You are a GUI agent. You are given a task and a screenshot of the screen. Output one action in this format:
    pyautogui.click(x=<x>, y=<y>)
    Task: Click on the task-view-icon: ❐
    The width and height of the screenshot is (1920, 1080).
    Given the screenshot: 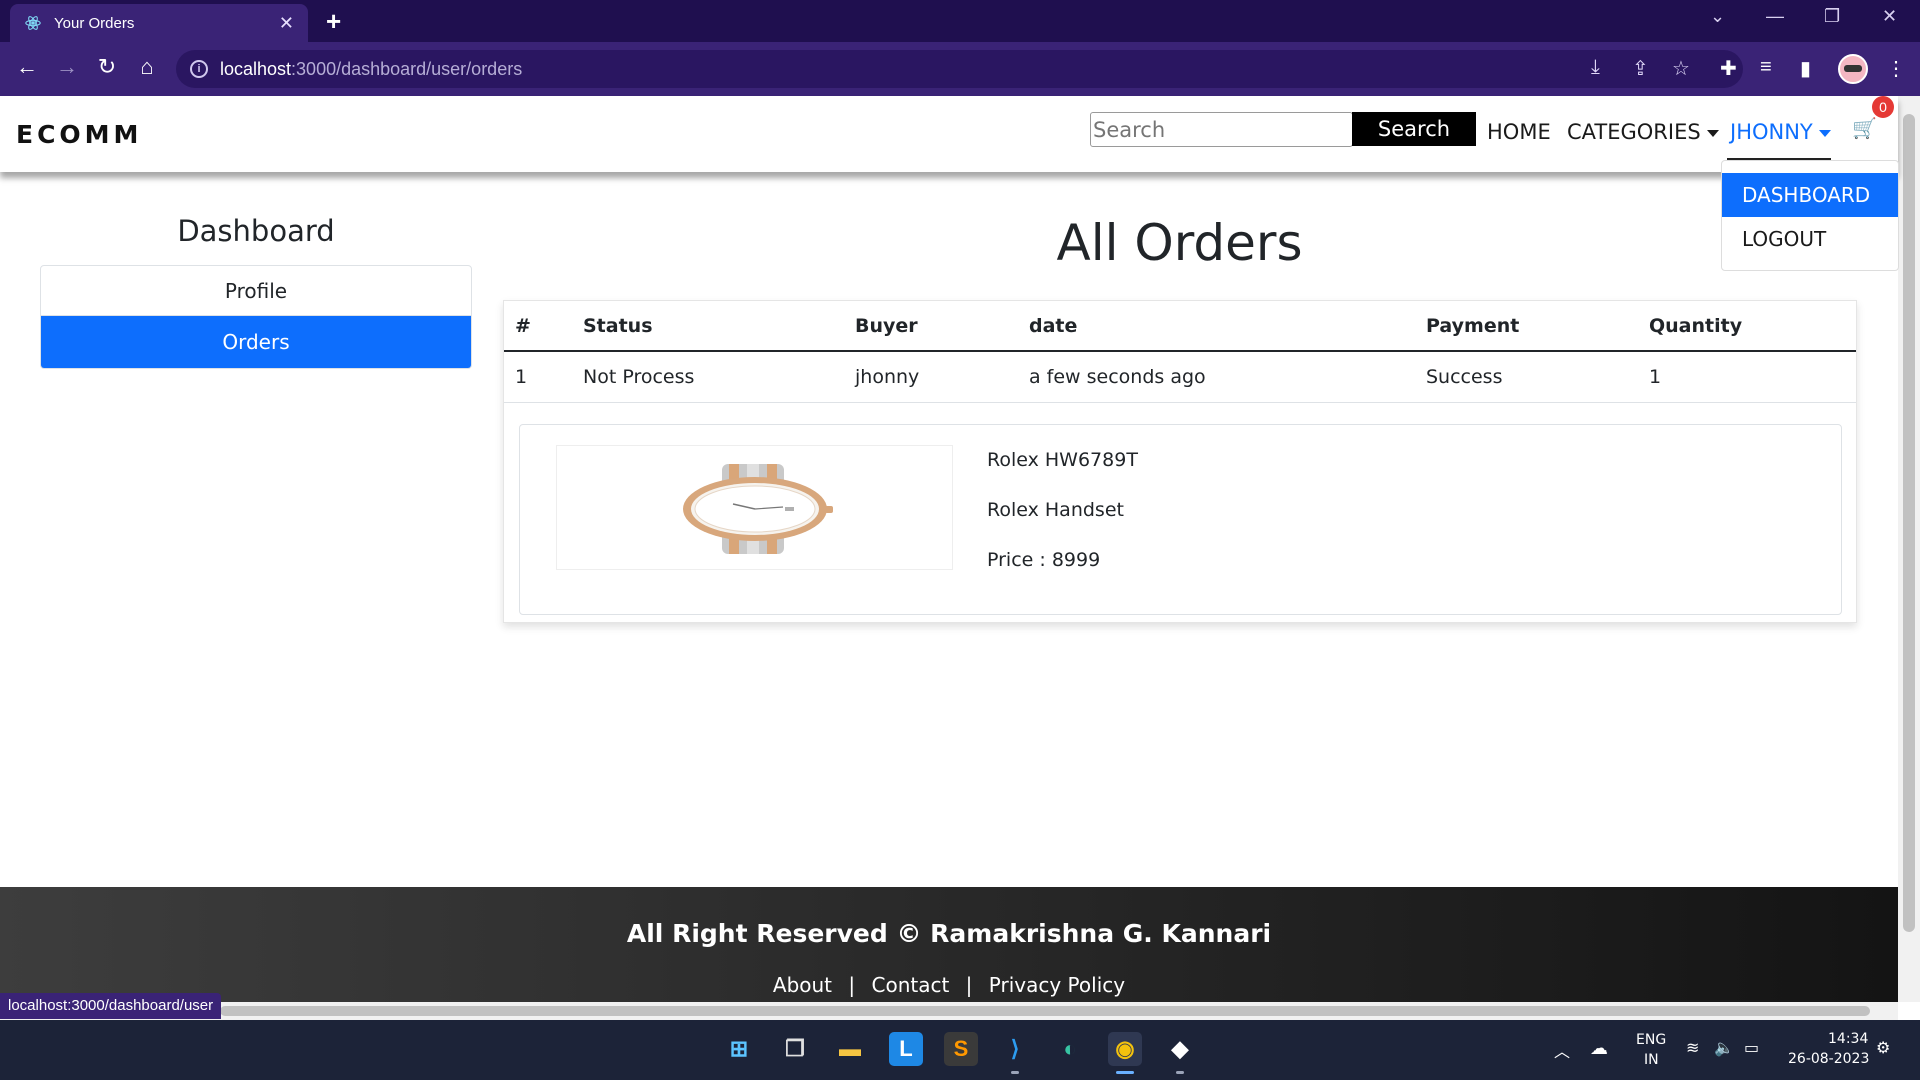 What is the action you would take?
    pyautogui.click(x=795, y=1049)
    